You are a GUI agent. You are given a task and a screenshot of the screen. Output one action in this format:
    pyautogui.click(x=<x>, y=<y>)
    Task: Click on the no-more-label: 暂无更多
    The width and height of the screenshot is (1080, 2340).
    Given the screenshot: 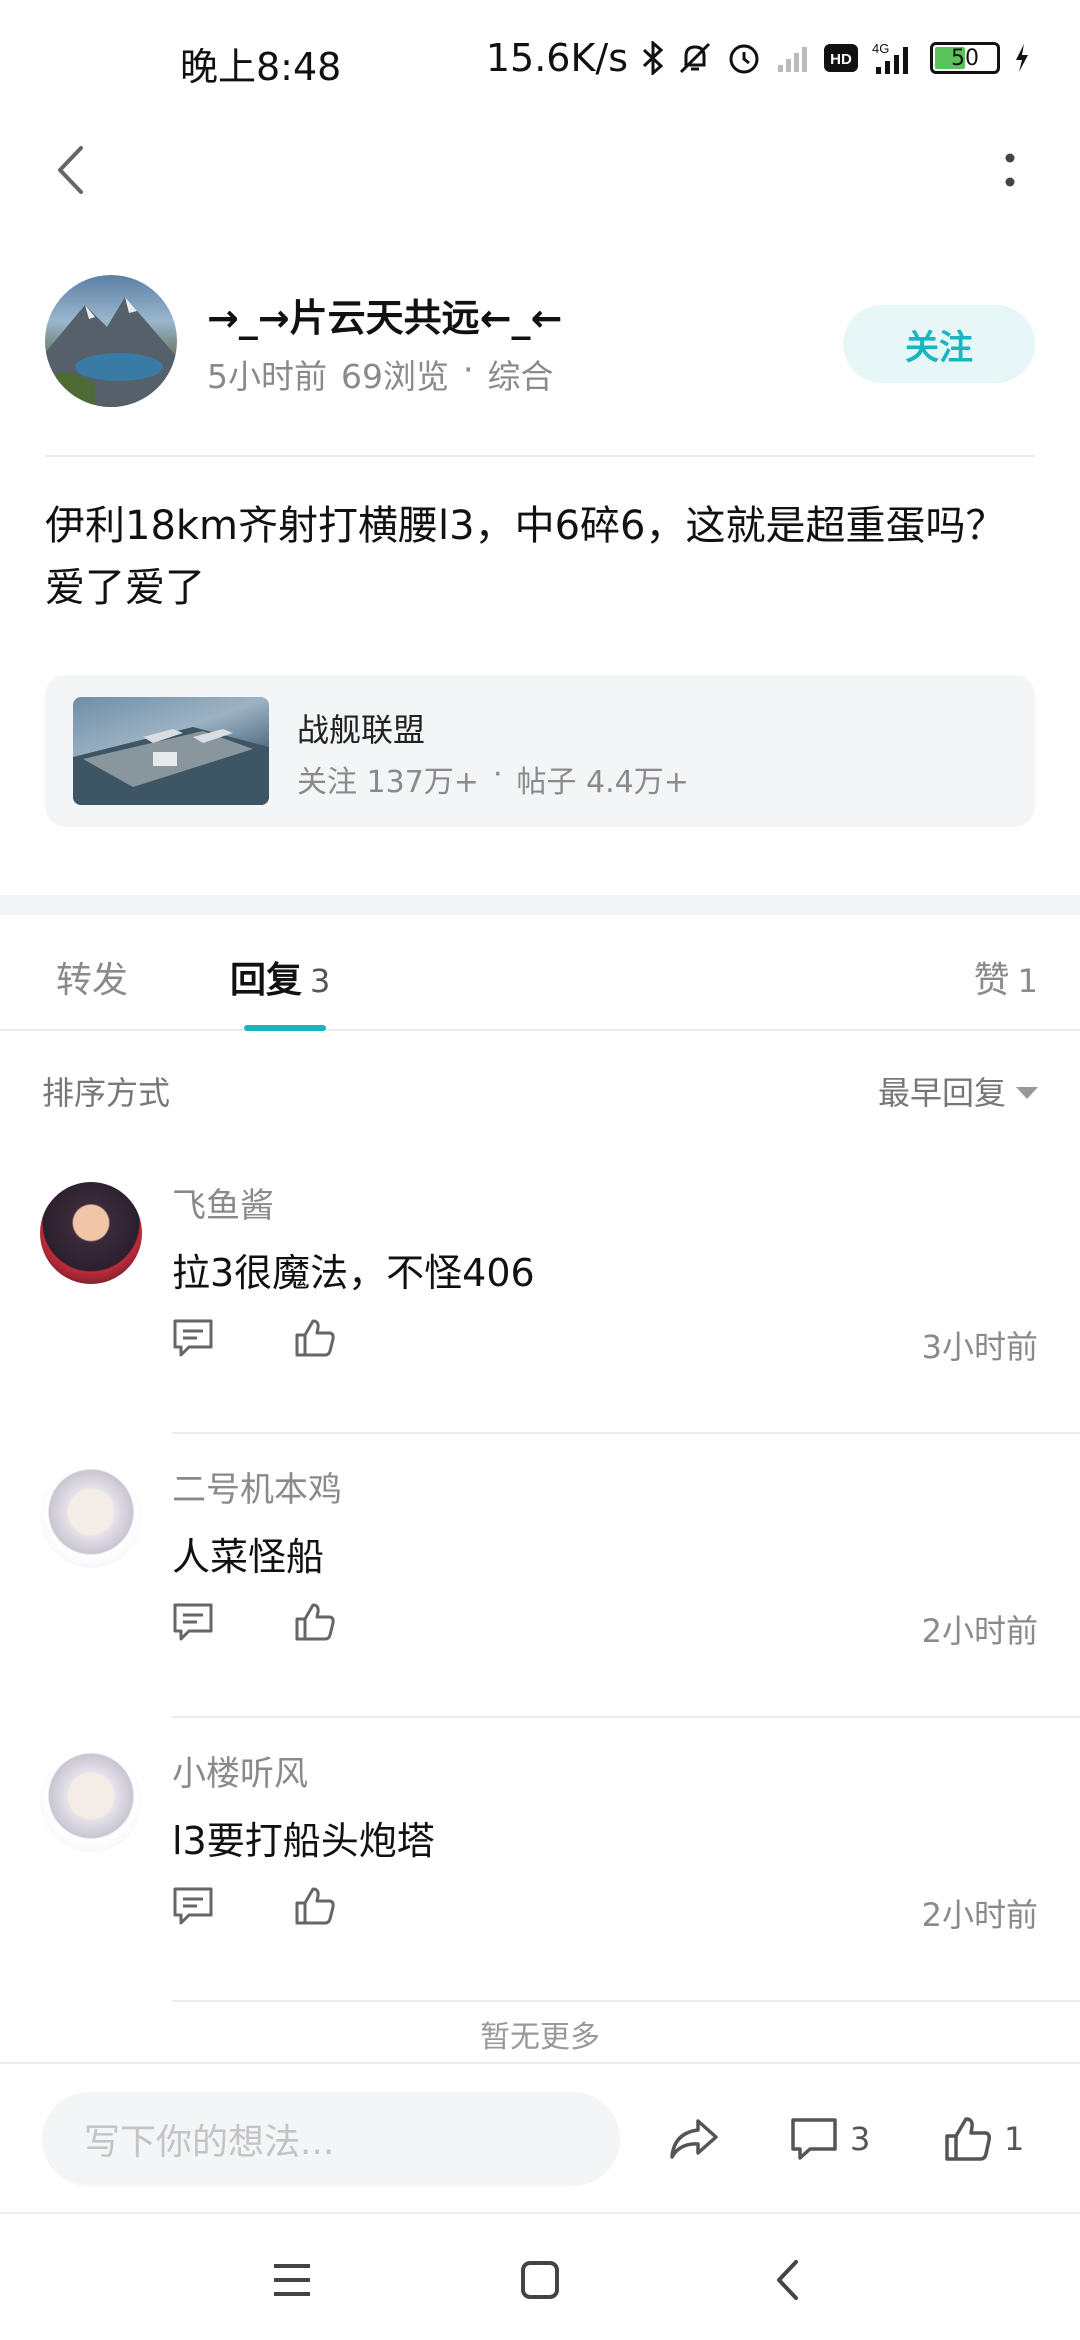 What is the action you would take?
    pyautogui.click(x=540, y=2037)
    